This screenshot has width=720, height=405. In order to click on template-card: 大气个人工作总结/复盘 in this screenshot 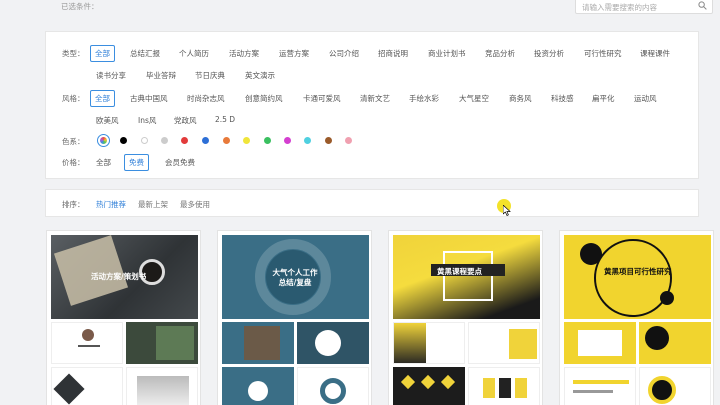, I will do `click(294, 317)`.